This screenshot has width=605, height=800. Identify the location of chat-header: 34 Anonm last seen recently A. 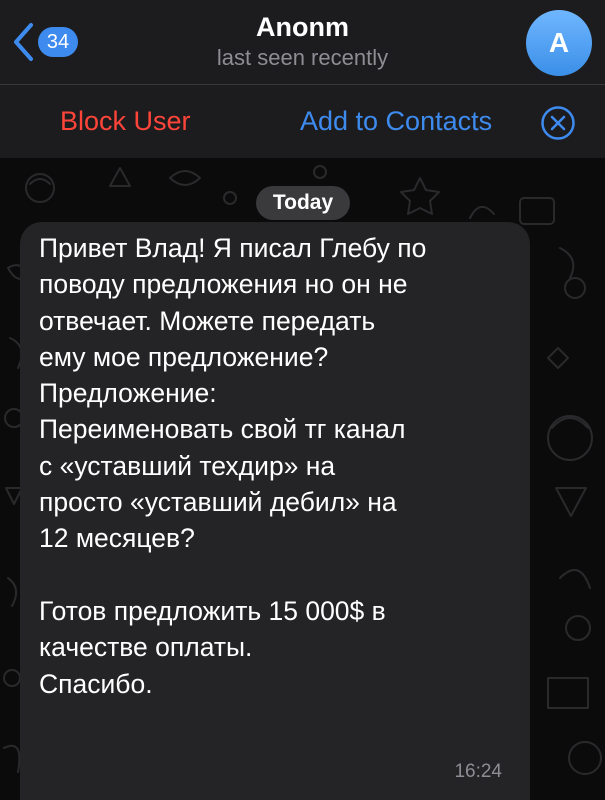
(302, 42).